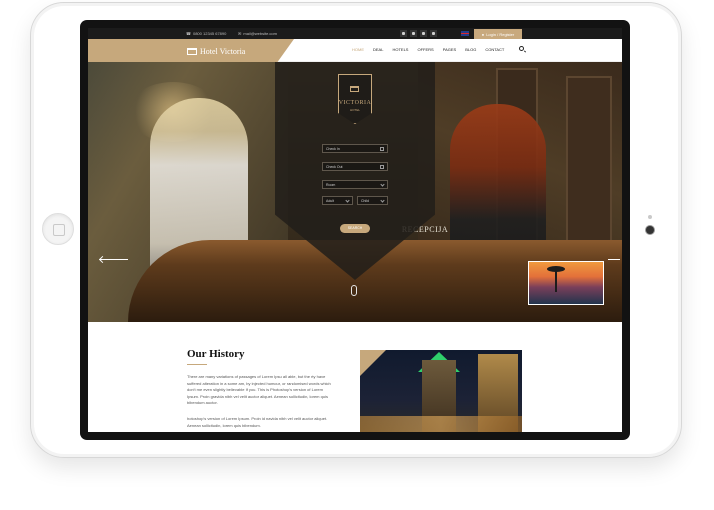 The image size is (714, 510). I want to click on login-register-button: ● Login / Register, so click(498, 34).